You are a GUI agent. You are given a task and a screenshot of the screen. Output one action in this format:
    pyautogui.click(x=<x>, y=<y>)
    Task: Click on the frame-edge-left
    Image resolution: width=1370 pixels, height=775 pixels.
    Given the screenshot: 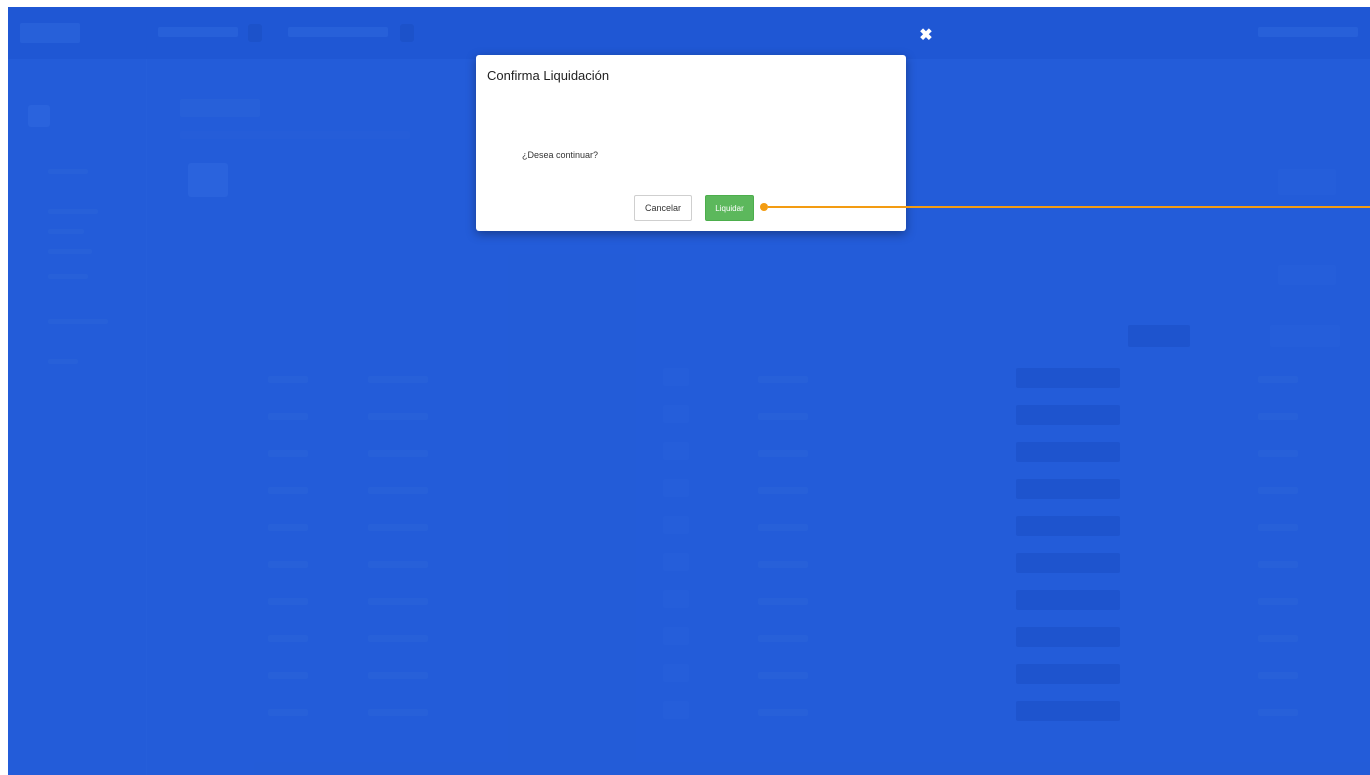 What is the action you would take?
    pyautogui.click(x=4, y=387)
    